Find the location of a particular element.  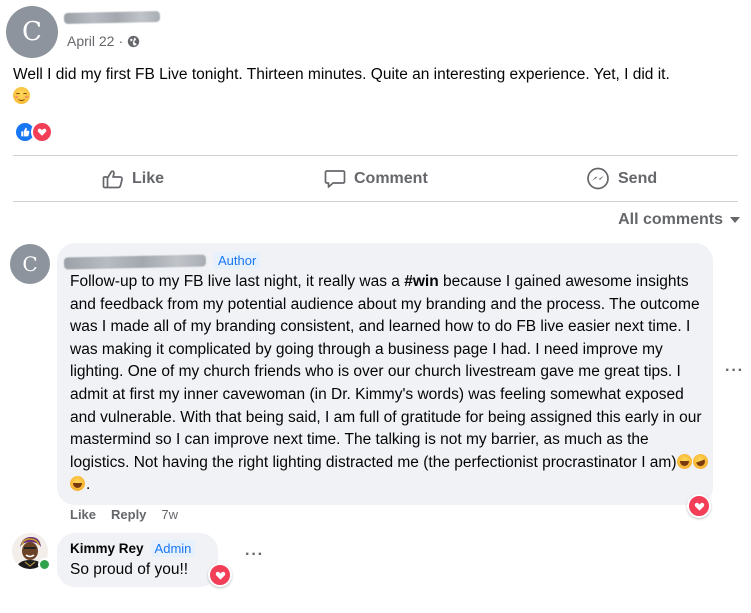

reply-author-name: Kimmy Rey is located at coordinates (107, 548).